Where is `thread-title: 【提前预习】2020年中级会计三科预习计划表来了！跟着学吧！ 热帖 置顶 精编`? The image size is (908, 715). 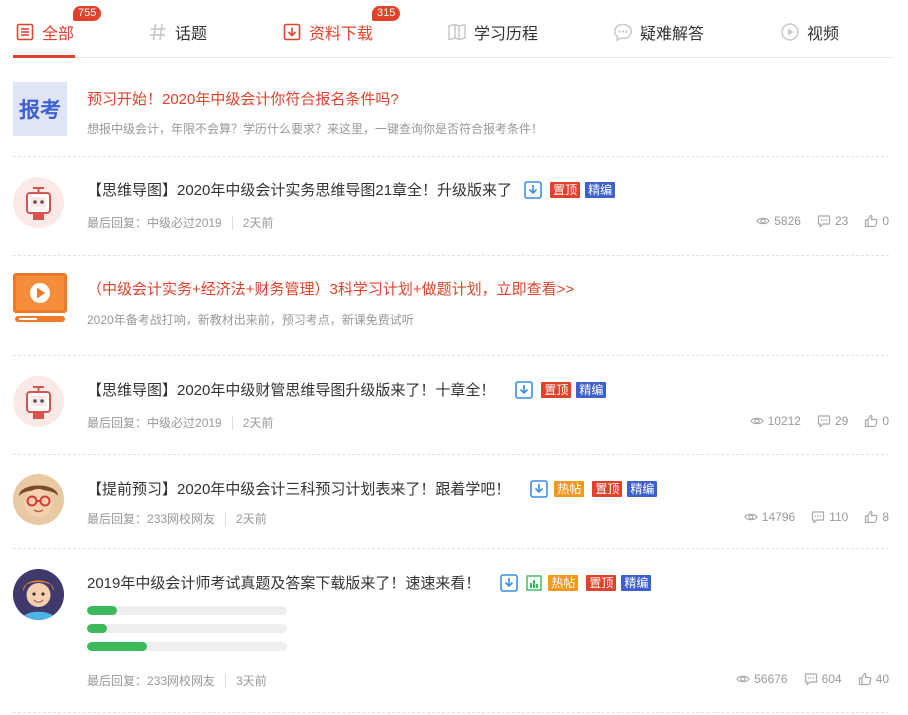
thread-title: 【提前预习】2020年中级会计三科预习计划表来了！跟着学吧！ 热帖 置顶 精编 is located at coordinates (372, 488).